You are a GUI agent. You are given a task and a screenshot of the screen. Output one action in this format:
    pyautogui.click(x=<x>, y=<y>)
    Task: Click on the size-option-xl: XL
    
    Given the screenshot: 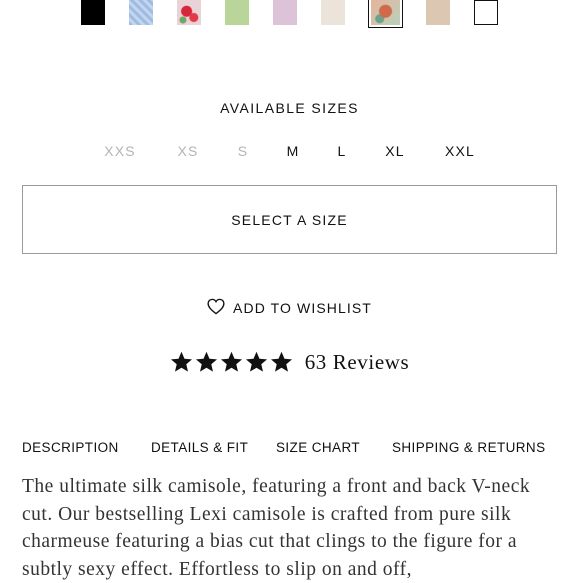 What is the action you would take?
    pyautogui.click(x=395, y=151)
    